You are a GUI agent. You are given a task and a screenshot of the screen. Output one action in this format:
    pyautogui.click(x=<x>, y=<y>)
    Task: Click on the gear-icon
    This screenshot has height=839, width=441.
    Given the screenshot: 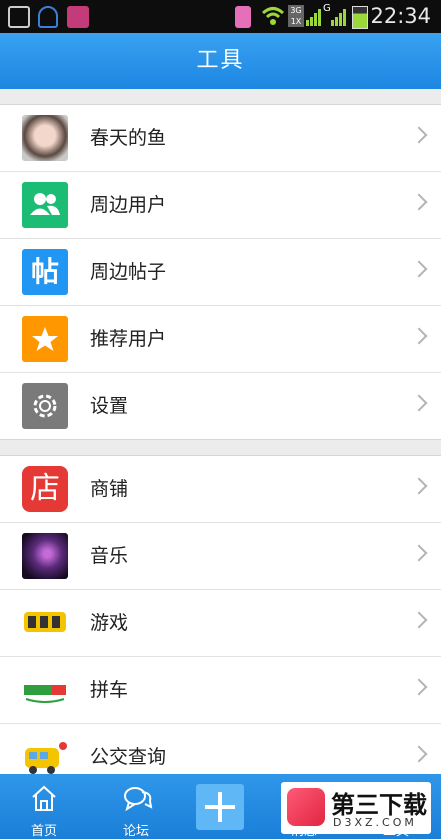 What is the action you would take?
    pyautogui.click(x=45, y=406)
    